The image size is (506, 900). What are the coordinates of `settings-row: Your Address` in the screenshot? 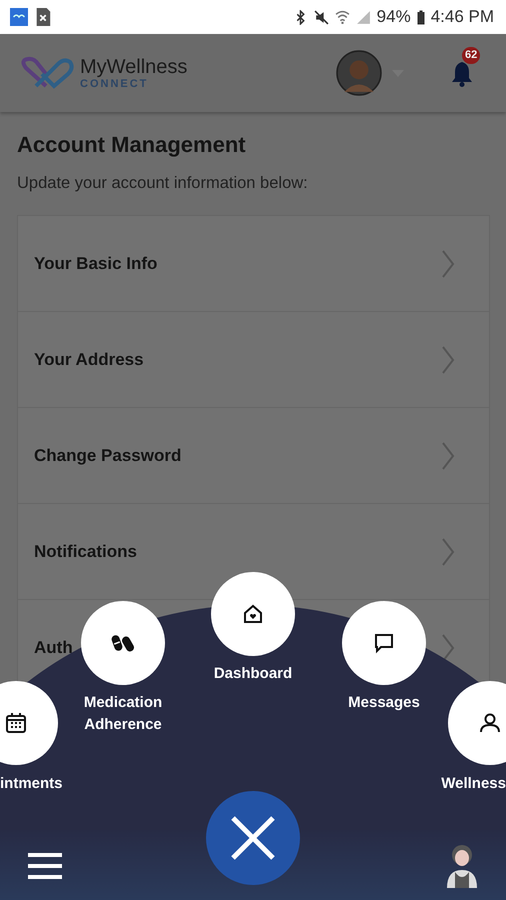 It's located at (253, 360).